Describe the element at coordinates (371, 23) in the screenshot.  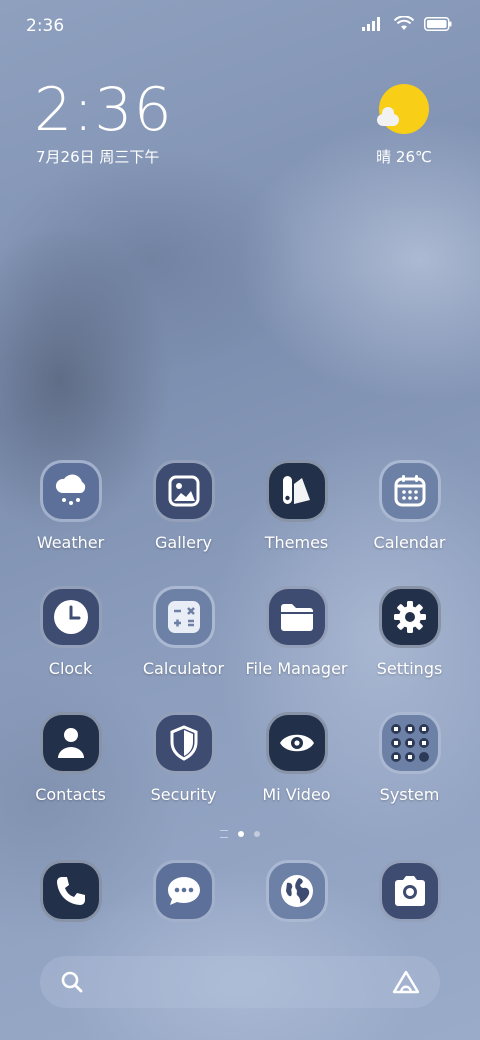
I see `signal-icon` at that location.